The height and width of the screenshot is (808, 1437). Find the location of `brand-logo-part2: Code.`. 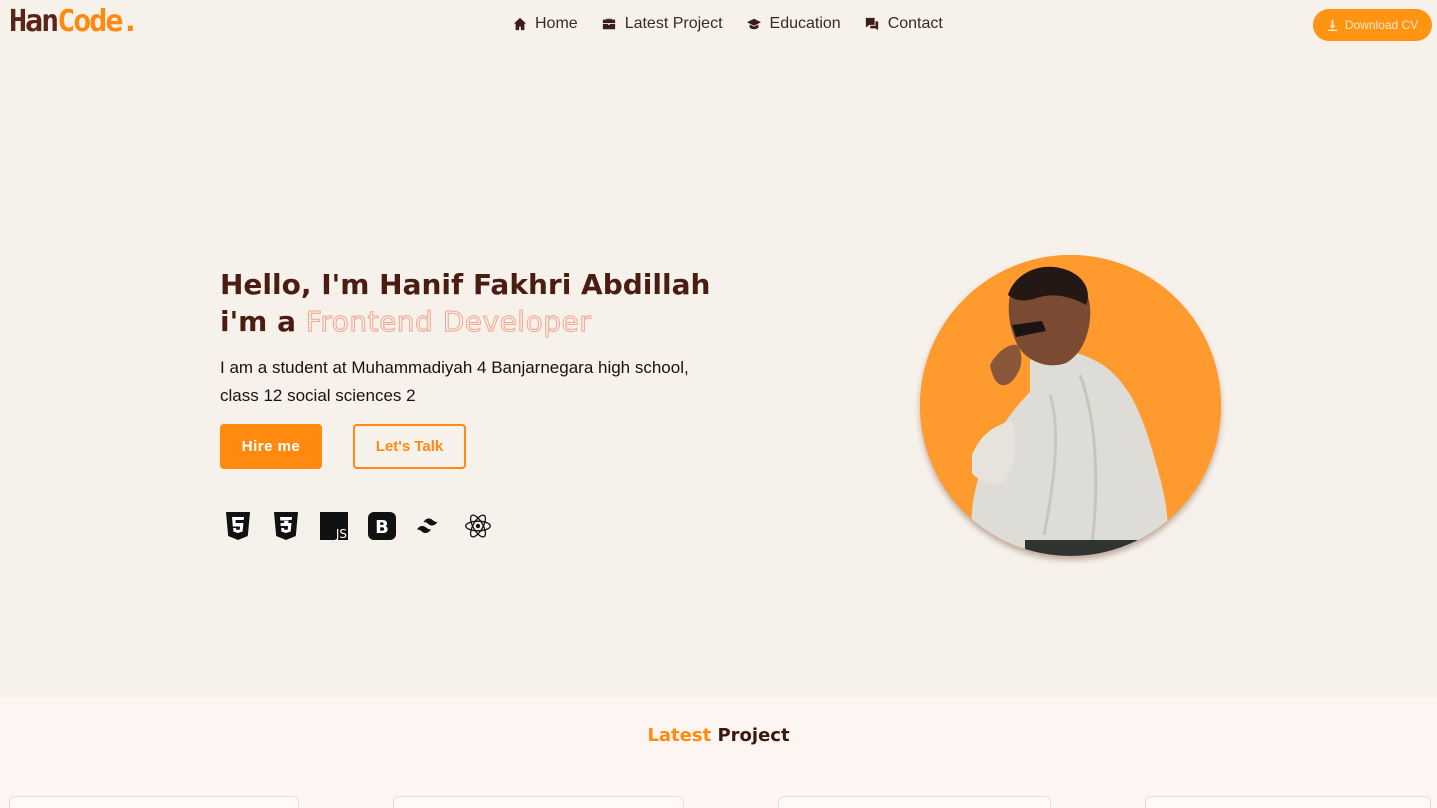

brand-logo-part2: Code. is located at coordinates (98, 21).